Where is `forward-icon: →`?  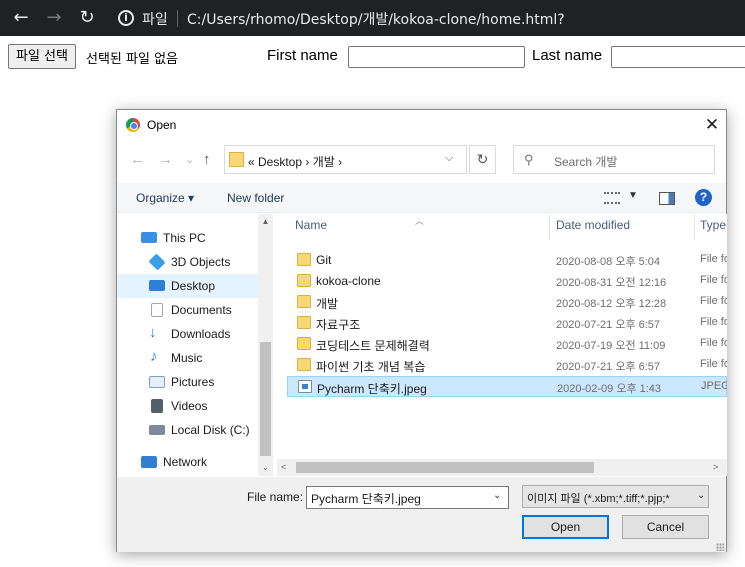 forward-icon: → is located at coordinates (165, 160).